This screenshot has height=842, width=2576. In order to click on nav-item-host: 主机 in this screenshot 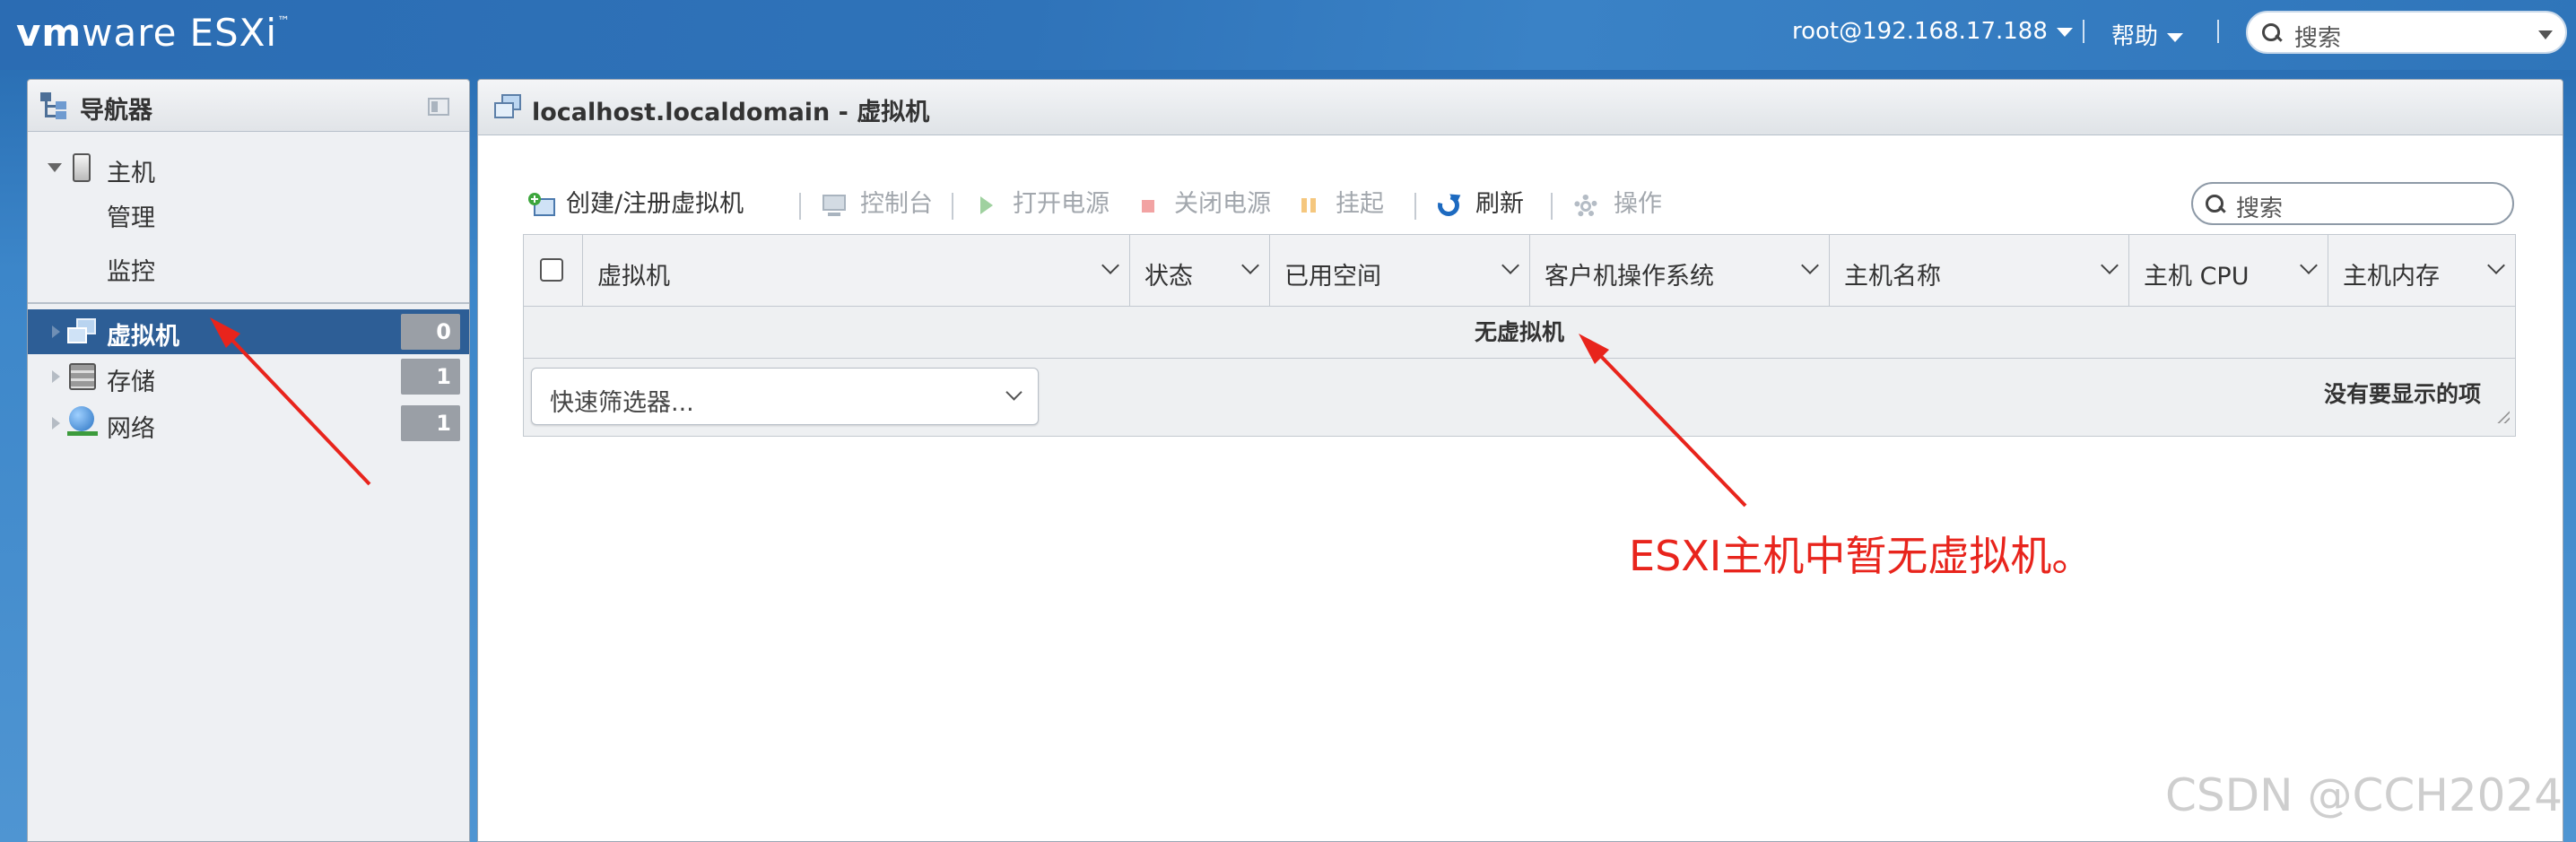, I will do `click(248, 167)`.